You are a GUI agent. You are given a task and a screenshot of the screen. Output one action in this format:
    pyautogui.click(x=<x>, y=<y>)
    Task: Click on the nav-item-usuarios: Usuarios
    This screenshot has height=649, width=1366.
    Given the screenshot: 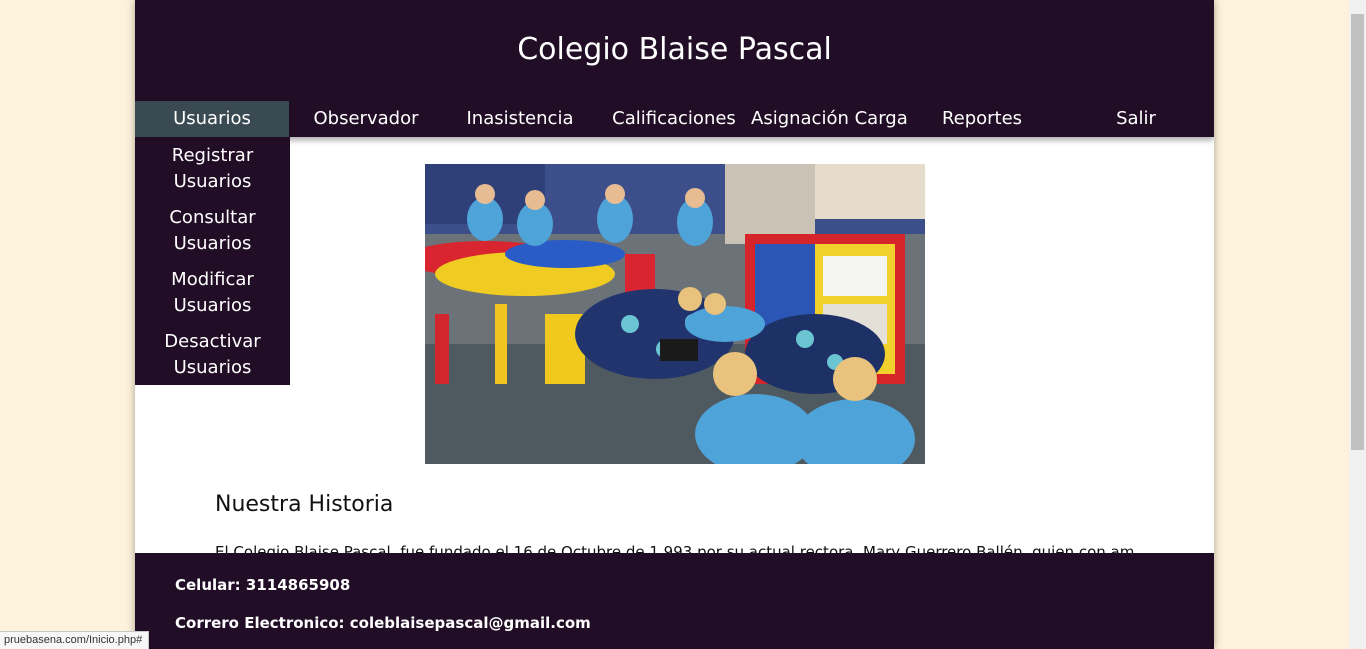 What is the action you would take?
    pyautogui.click(x=212, y=119)
    